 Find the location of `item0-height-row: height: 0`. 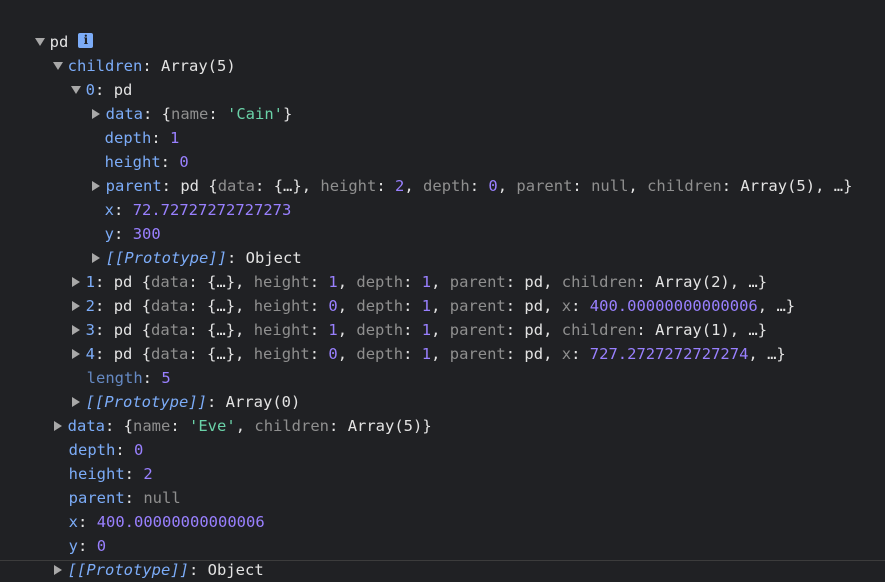

item0-height-row: height: 0 is located at coordinates (146, 162).